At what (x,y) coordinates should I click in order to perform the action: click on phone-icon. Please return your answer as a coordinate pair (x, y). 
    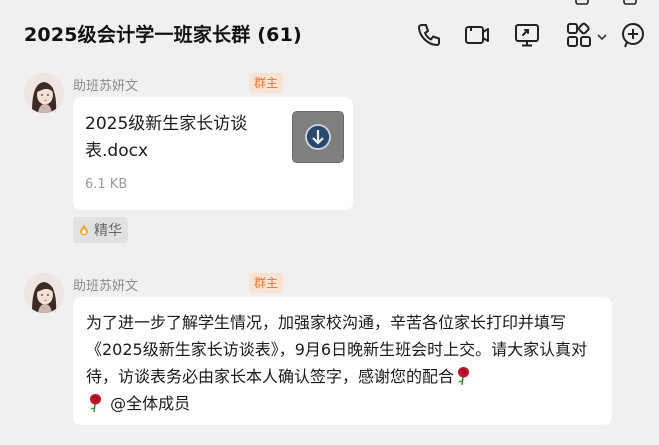
    Looking at the image, I should click on (429, 35).